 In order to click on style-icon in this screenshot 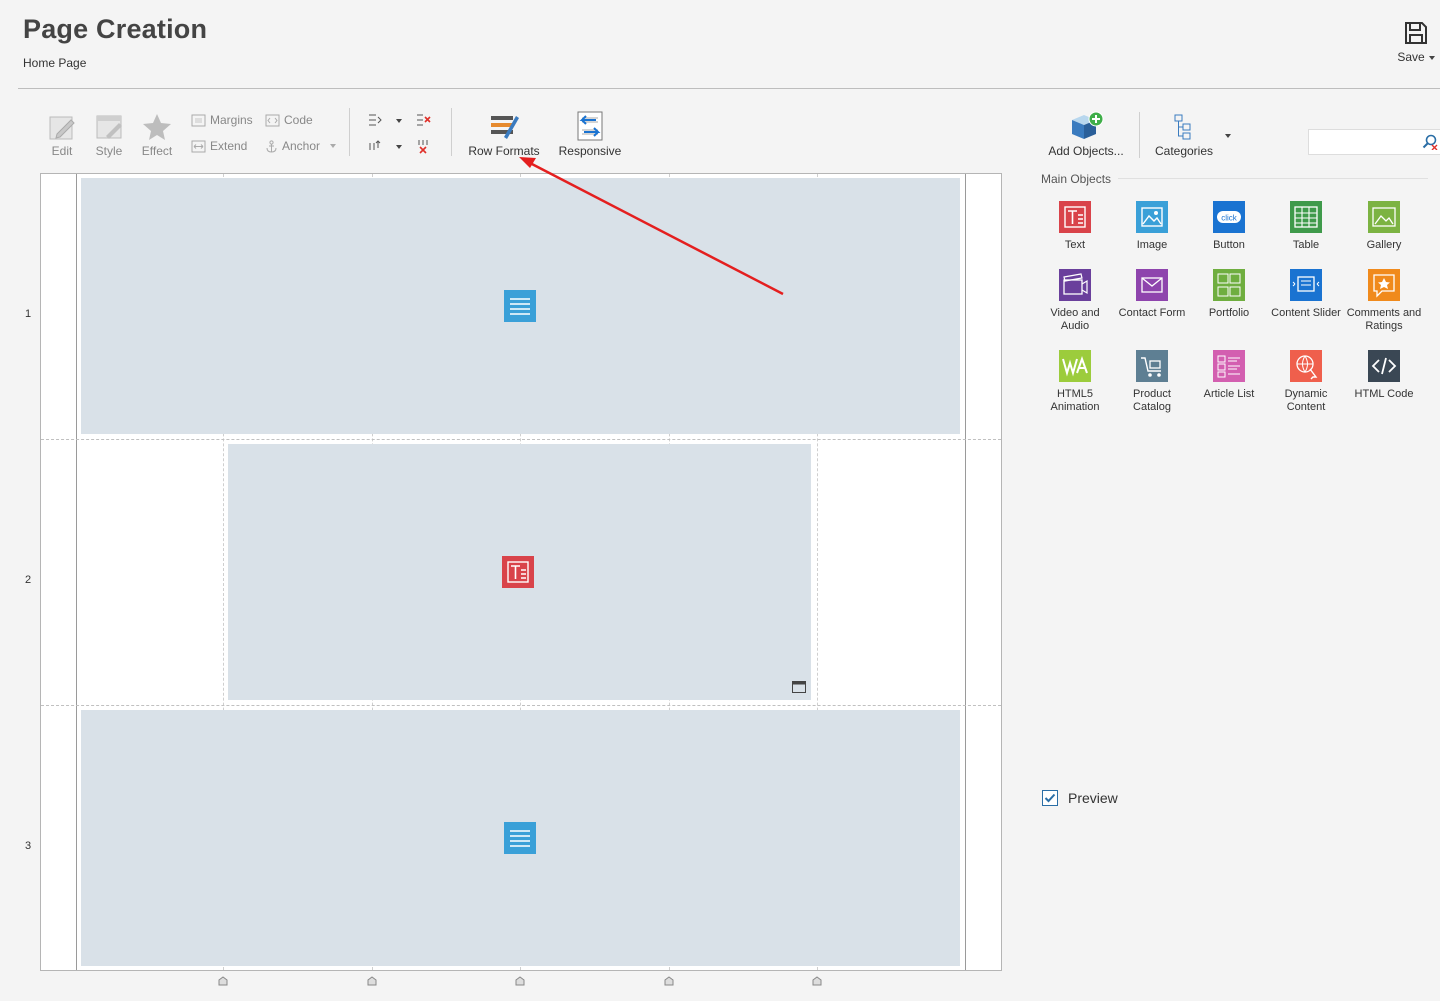, I will do `click(109, 127)`.